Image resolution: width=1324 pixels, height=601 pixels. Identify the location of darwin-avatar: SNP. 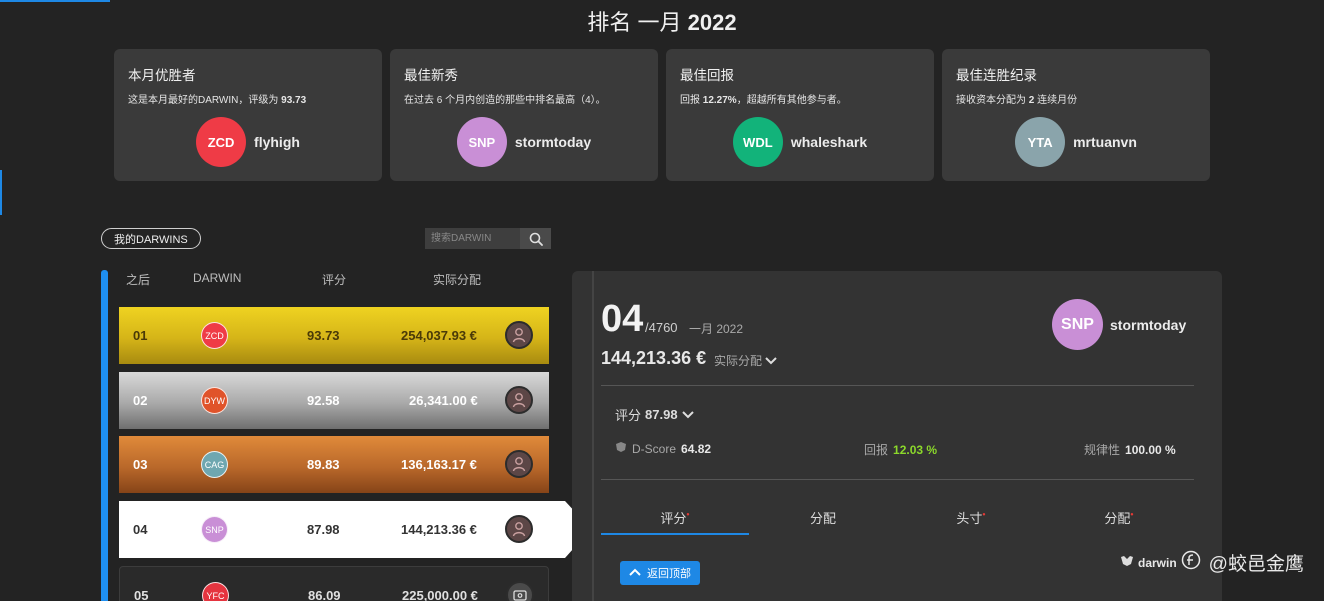
(214, 529).